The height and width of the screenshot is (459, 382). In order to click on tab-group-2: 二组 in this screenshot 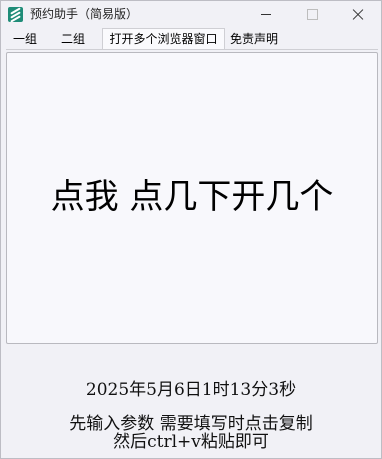, I will do `click(73, 39)`.